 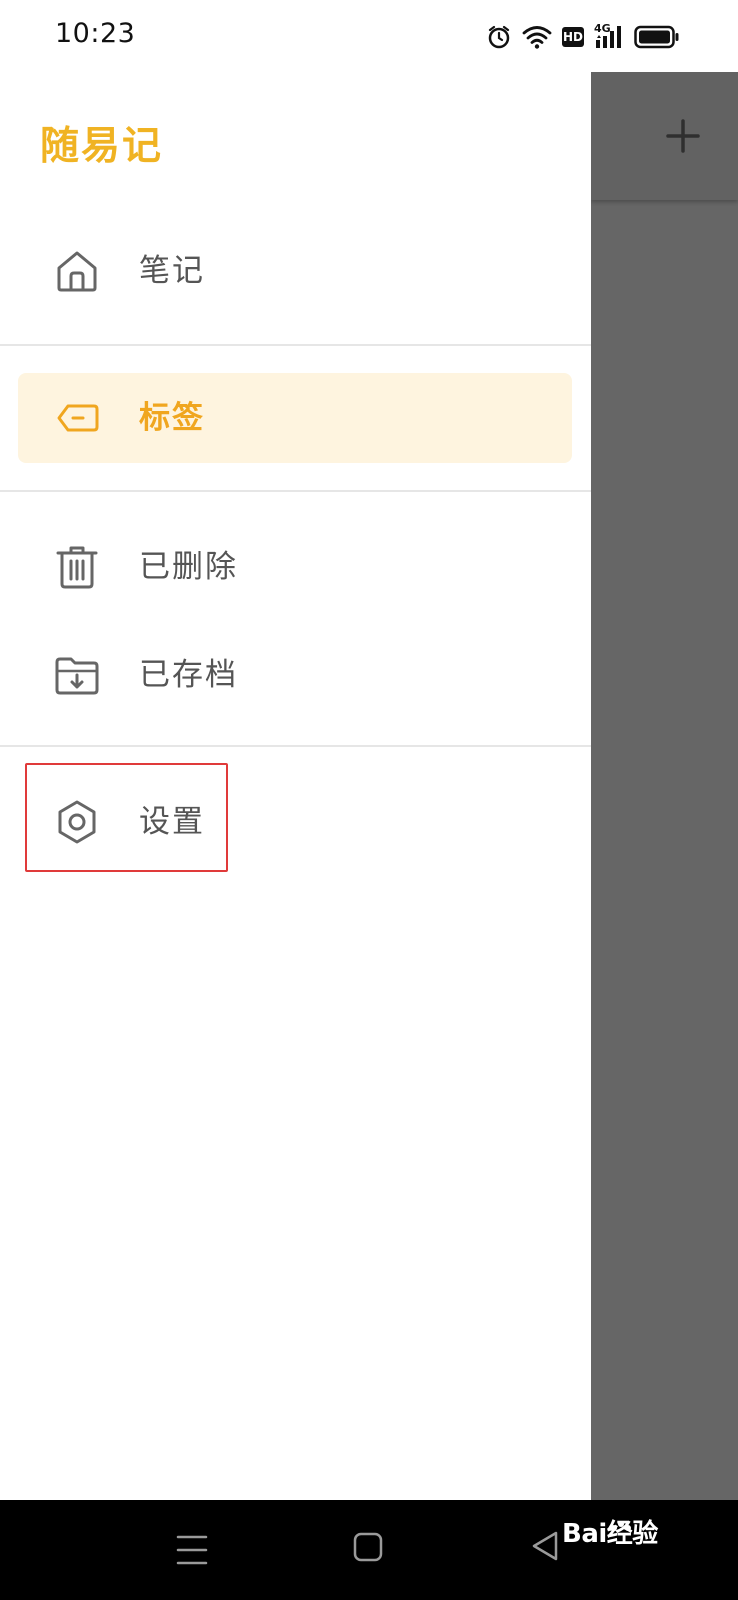 What do you see at coordinates (621, 1538) in the screenshot?
I see `paw-logo-icon` at bounding box center [621, 1538].